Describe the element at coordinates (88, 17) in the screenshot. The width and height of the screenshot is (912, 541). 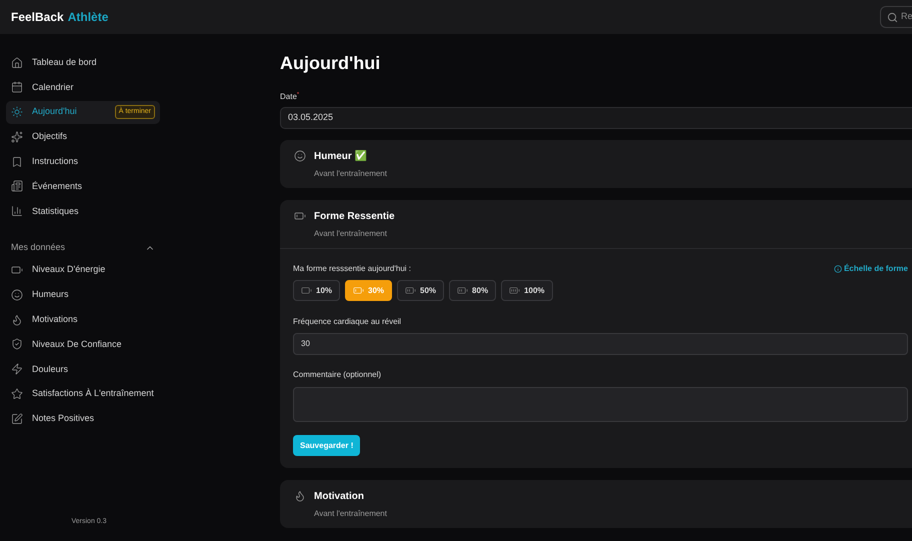
I see `logo-text: Athlète` at that location.